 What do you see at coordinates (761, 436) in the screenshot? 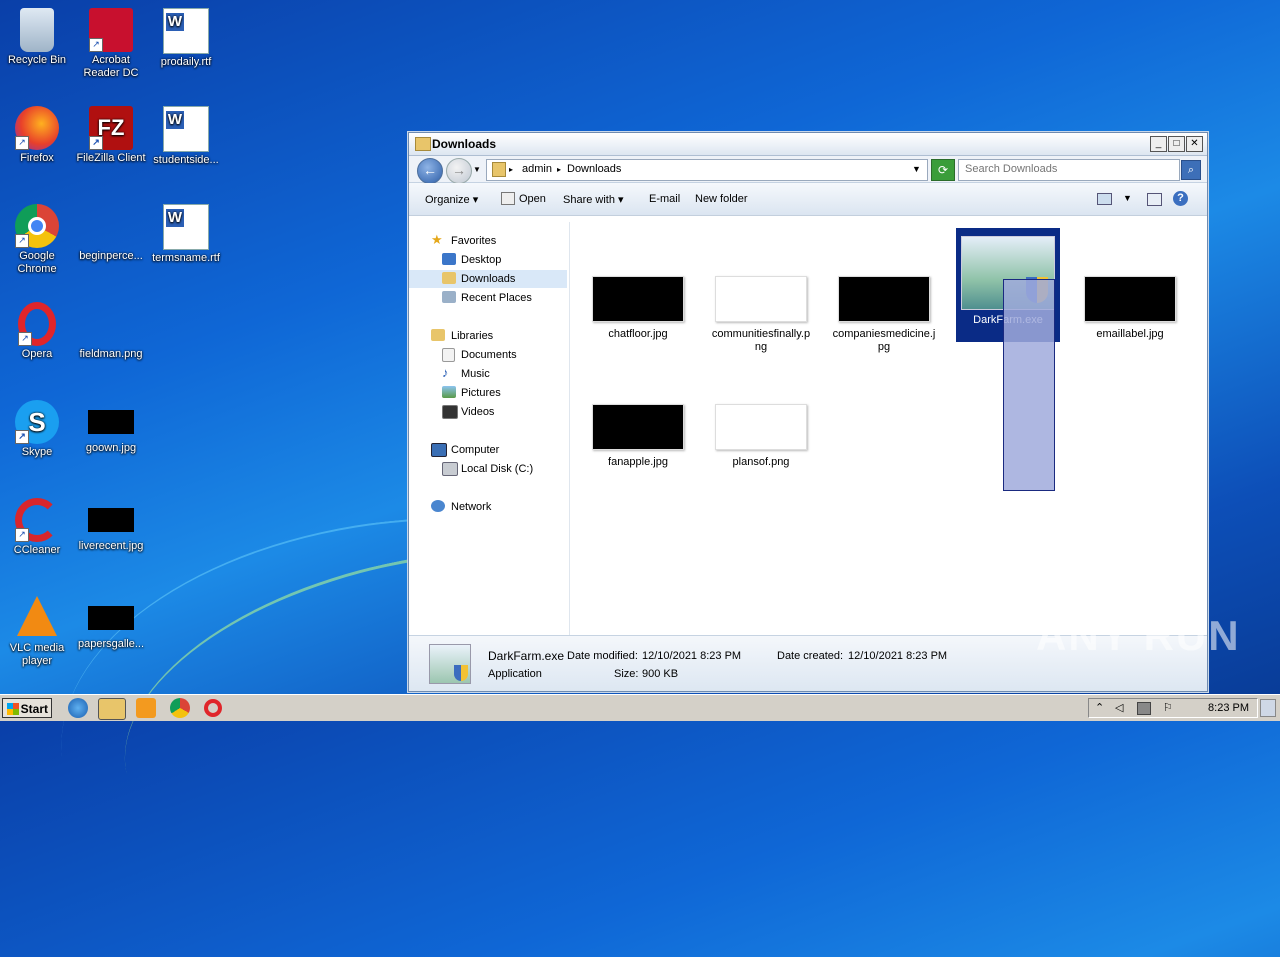
I see `file-item: plansof.png` at bounding box center [761, 436].